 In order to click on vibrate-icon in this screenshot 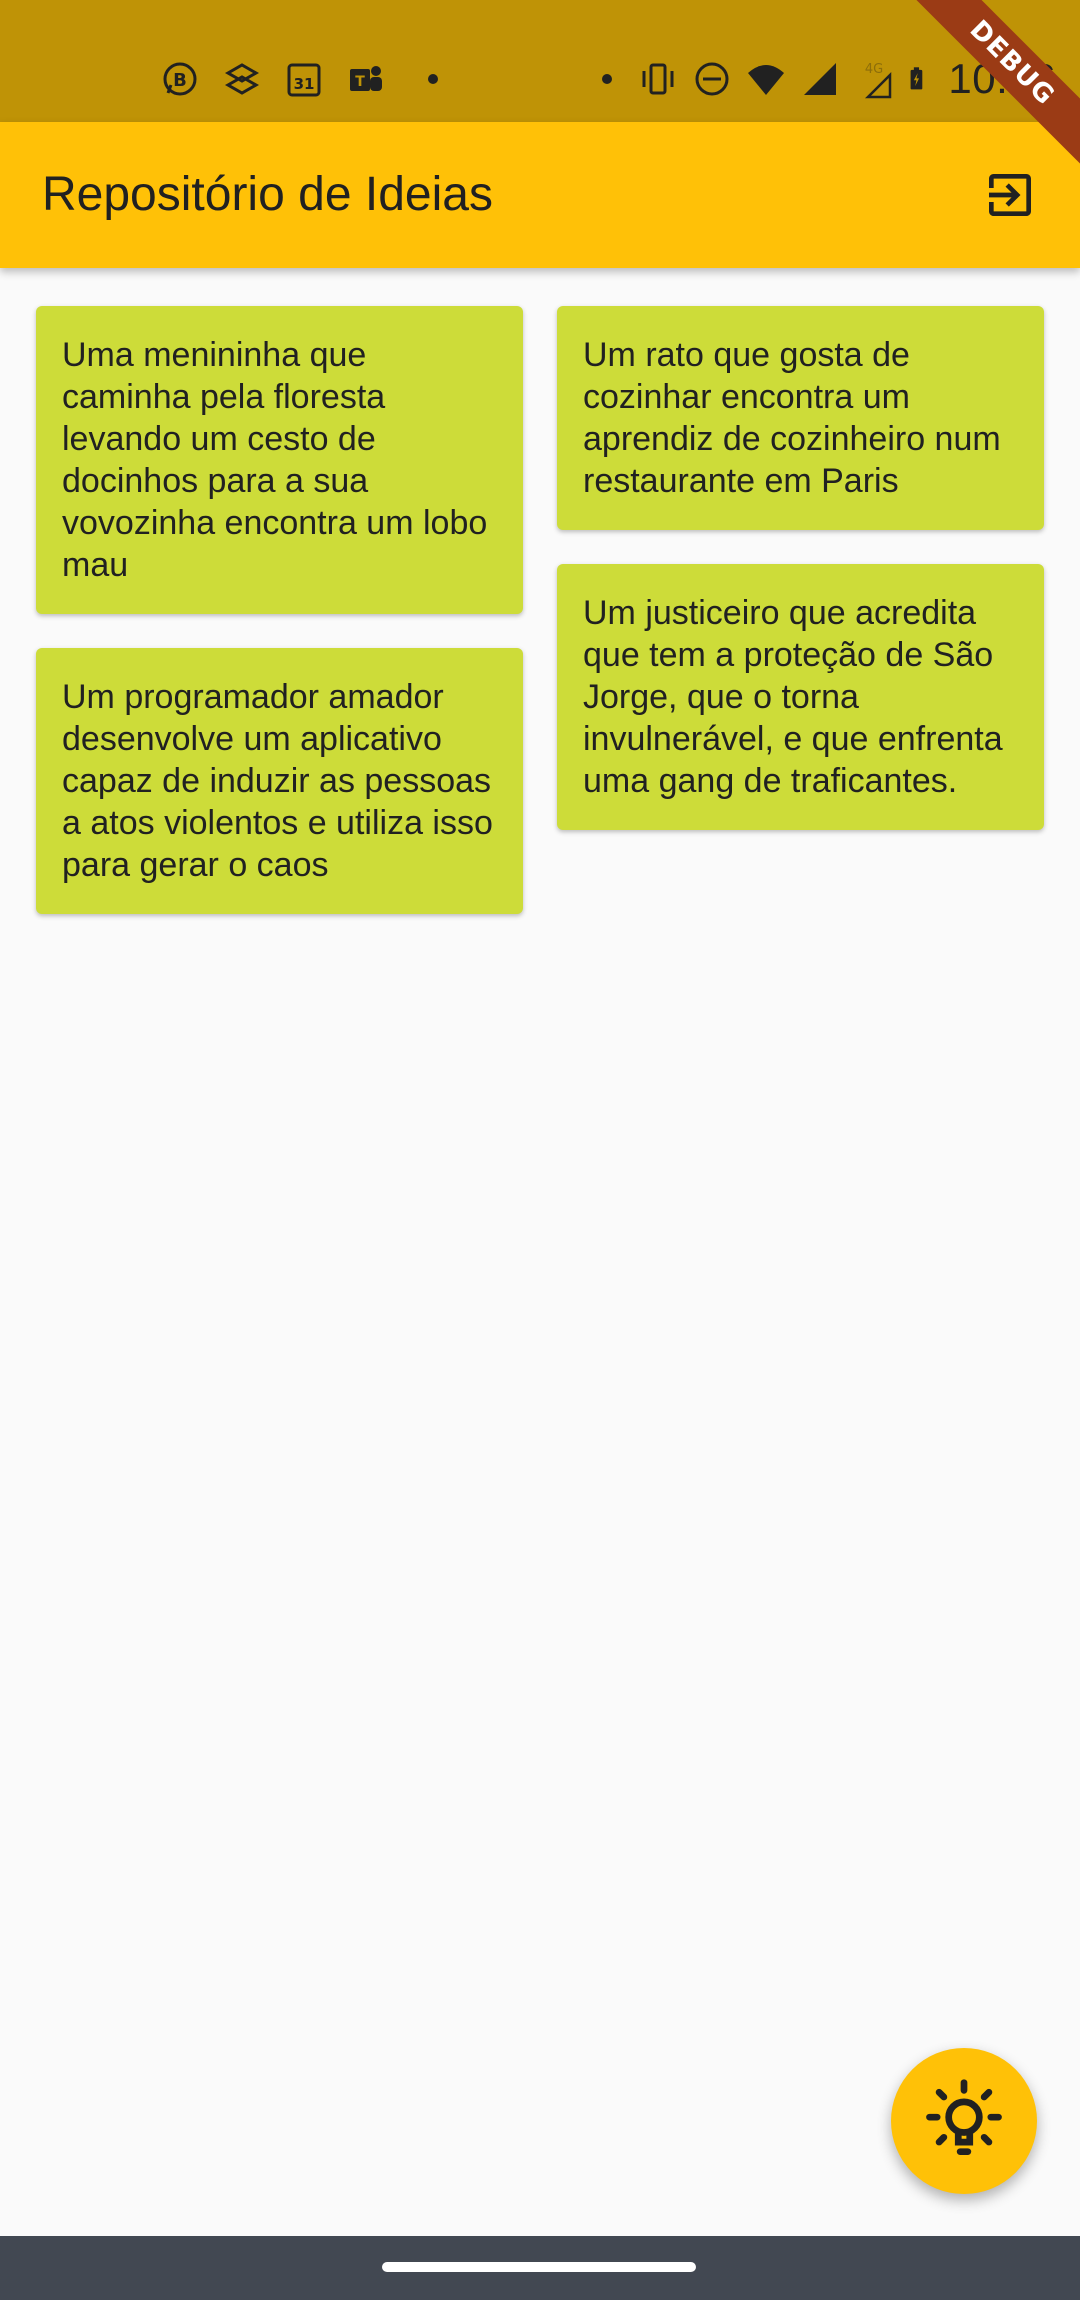, I will do `click(658, 79)`.